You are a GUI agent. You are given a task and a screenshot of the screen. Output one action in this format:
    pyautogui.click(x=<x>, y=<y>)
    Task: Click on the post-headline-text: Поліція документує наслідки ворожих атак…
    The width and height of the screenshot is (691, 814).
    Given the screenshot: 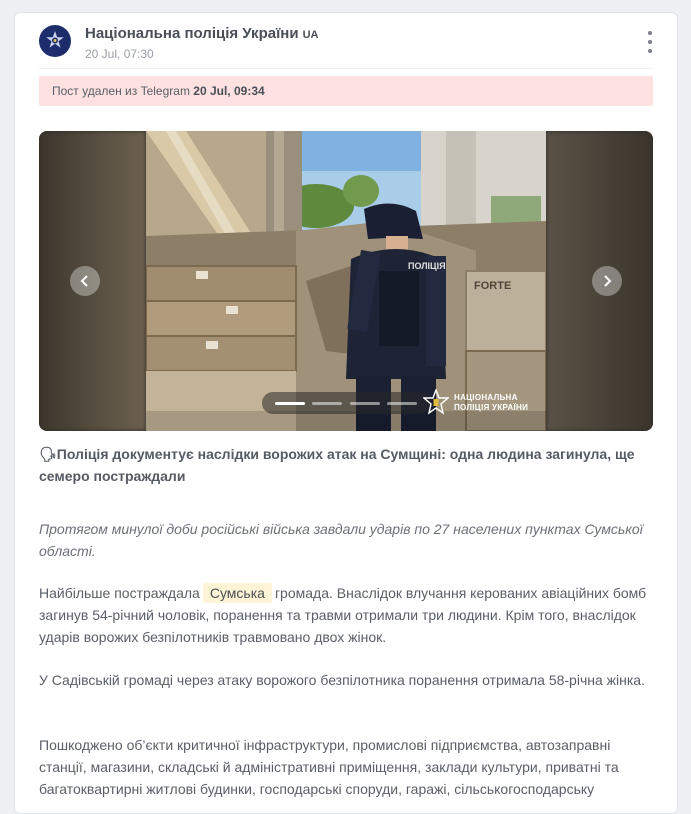 What is the action you would take?
    pyautogui.click(x=337, y=465)
    